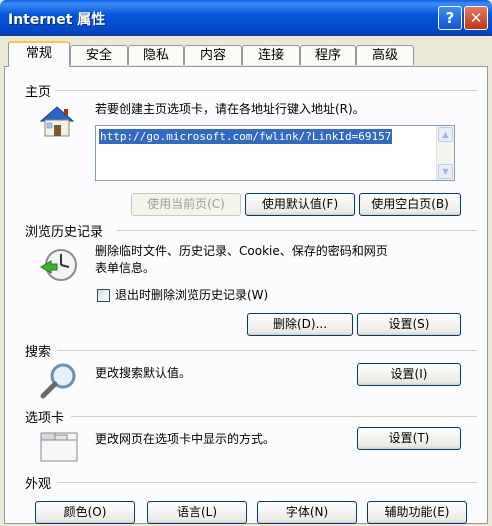 The width and height of the screenshot is (492, 526). Describe the element at coordinates (213, 55) in the screenshot. I see `tab-content: 内容` at that location.